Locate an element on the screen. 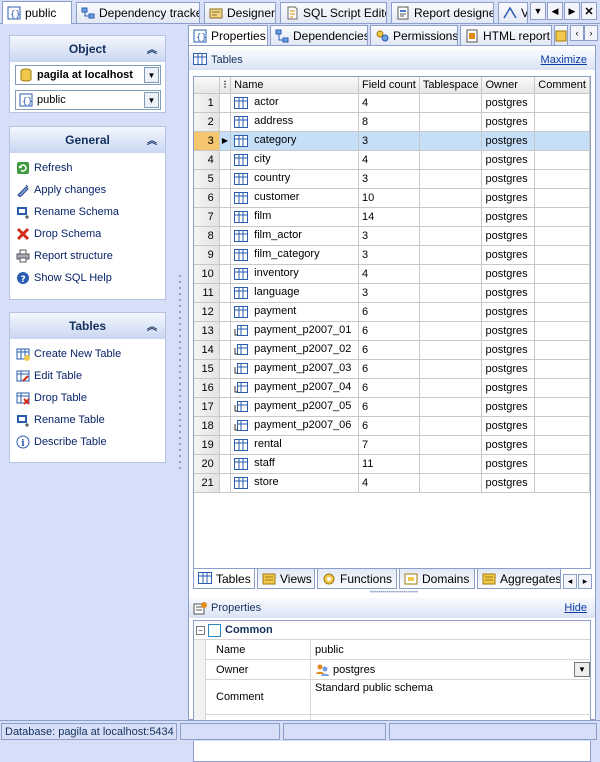 The width and height of the screenshot is (600, 762). tab-public: {} public is located at coordinates (37, 12).